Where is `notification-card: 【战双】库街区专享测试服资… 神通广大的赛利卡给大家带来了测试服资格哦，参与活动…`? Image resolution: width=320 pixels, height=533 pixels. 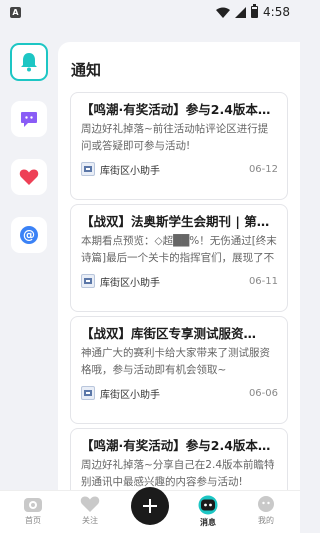 notification-card: 【战双】库街区专享测试服资… 神通广大的赛利卡给大家带来了测试服资格哦，参与活动… is located at coordinates (179, 370).